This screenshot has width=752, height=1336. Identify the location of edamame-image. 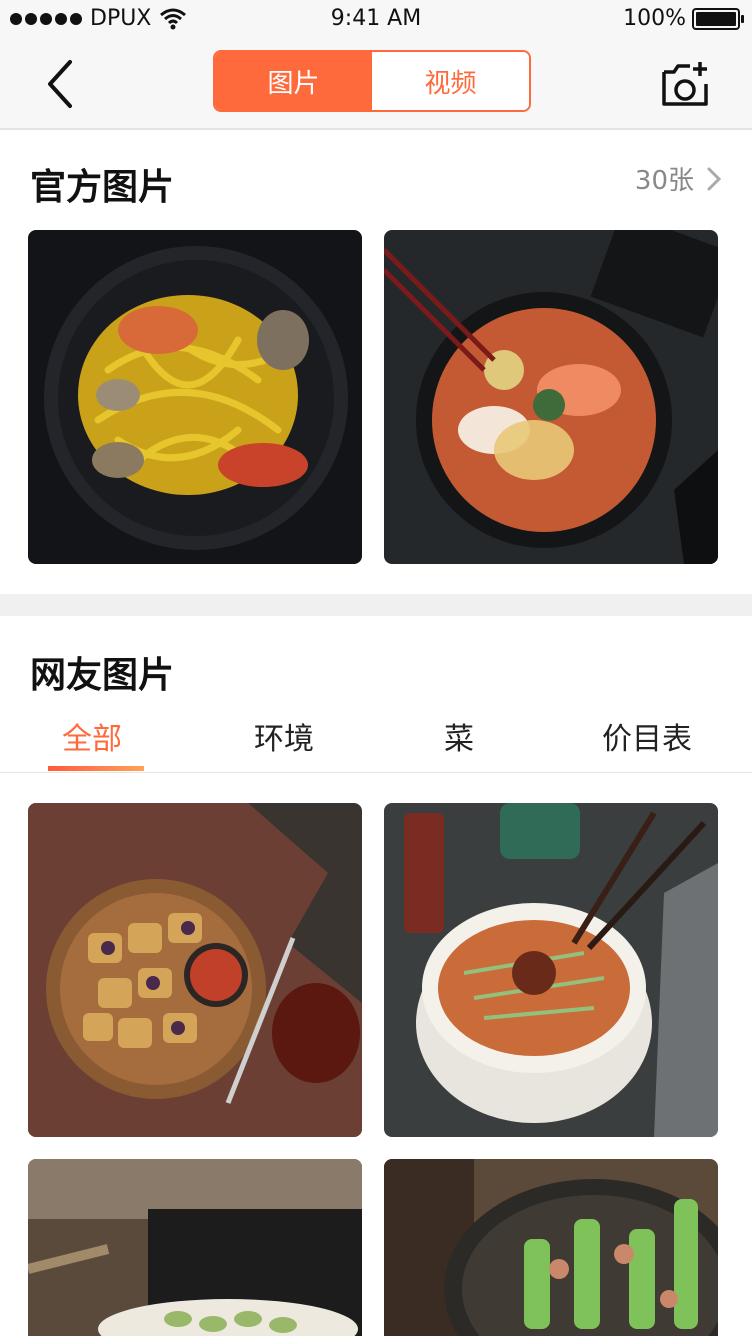
(195, 1247).